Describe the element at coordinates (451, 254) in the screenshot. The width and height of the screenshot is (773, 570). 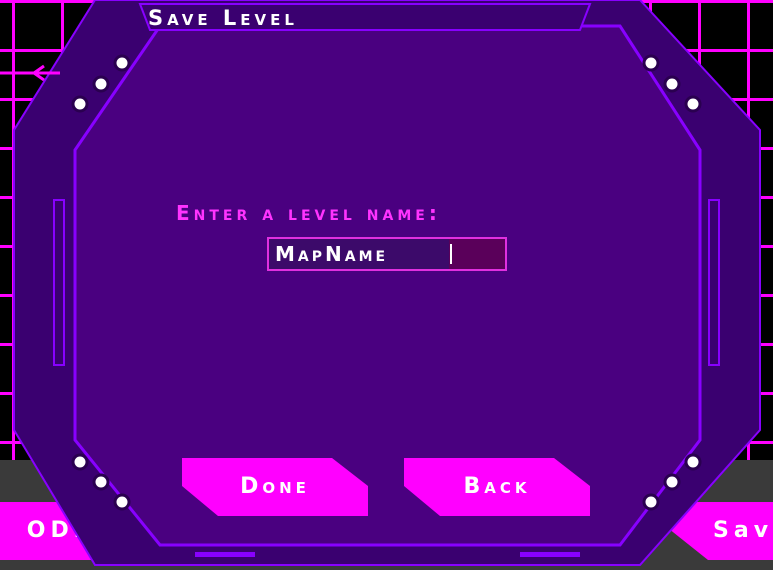
I see `text-caret` at that location.